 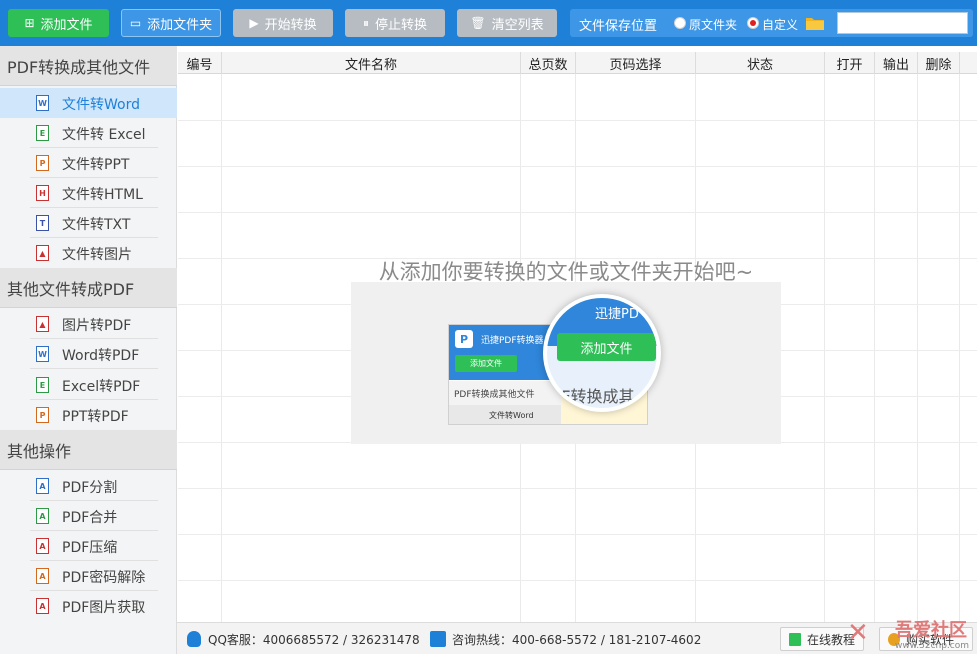 I want to click on demo-app-title: 迅捷PDF转换器, so click(x=512, y=341).